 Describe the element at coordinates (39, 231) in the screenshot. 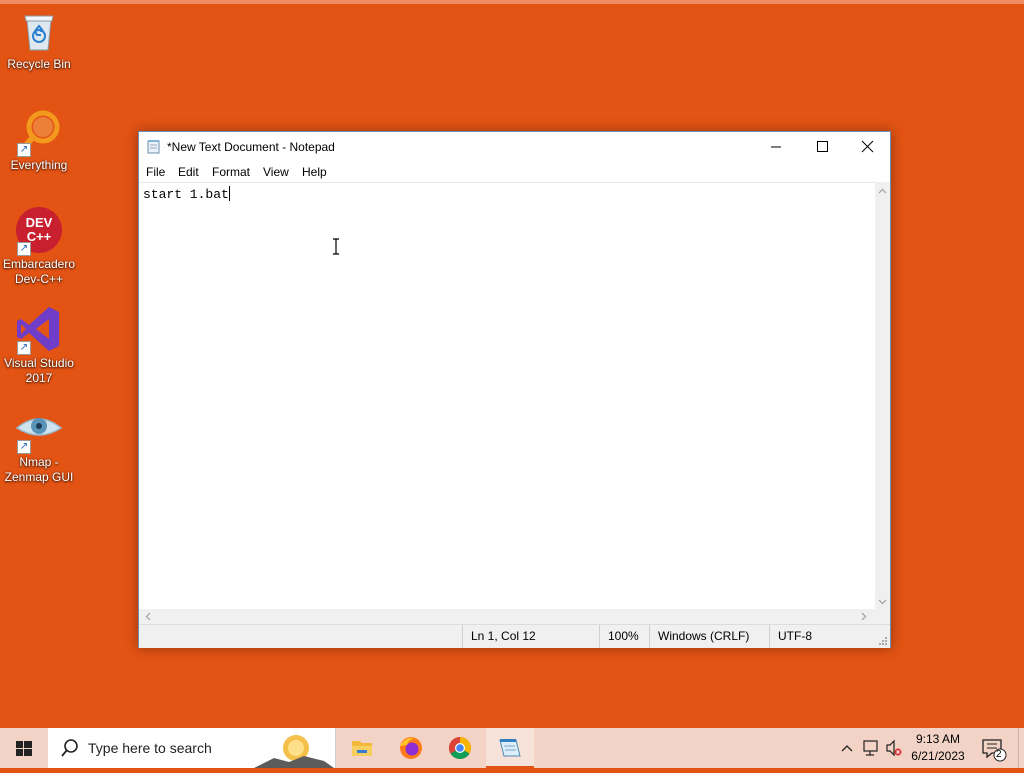

I see `dev-cpp-icon: DEV C++ ↗` at that location.